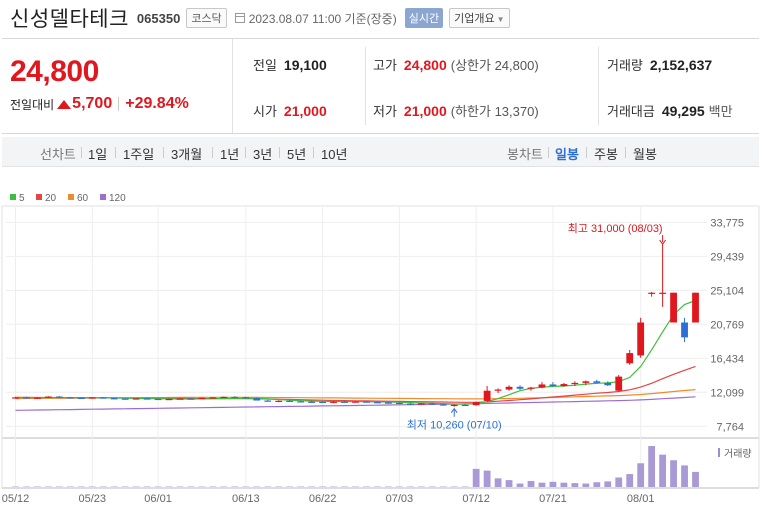 This screenshot has width=761, height=512. Describe the element at coordinates (641, 499) in the screenshot. I see `x-tick-label: 08/01` at that location.